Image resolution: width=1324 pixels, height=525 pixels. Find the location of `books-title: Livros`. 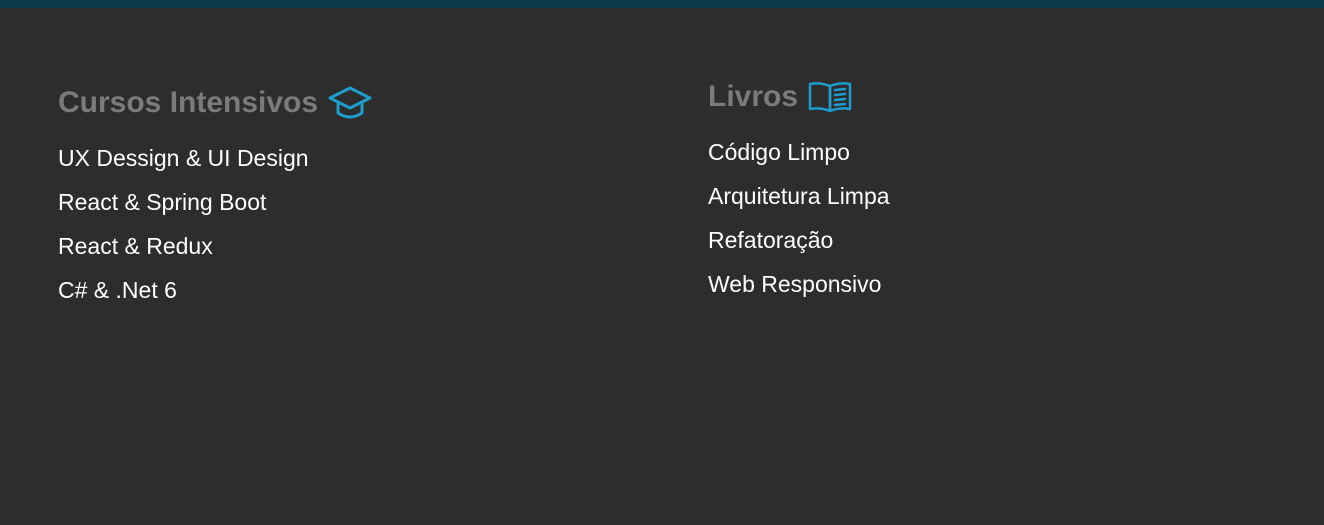

books-title: Livros is located at coordinates (753, 96).